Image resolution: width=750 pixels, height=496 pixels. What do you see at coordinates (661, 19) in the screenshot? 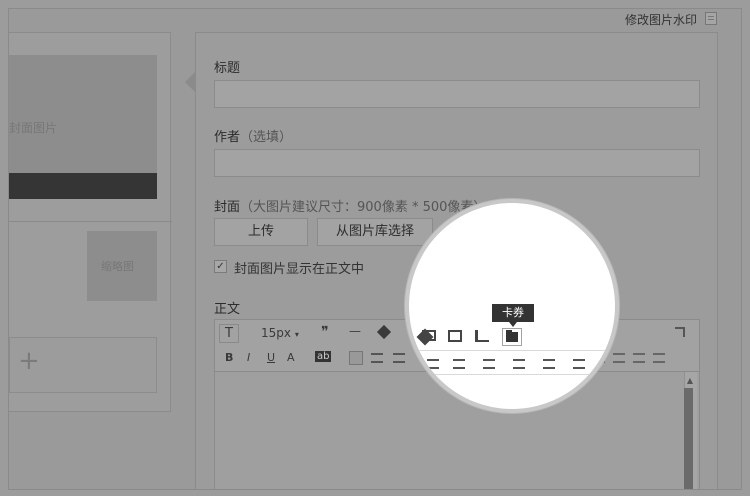
I see `modify-watermark-link: 修改图片水印` at bounding box center [661, 19].